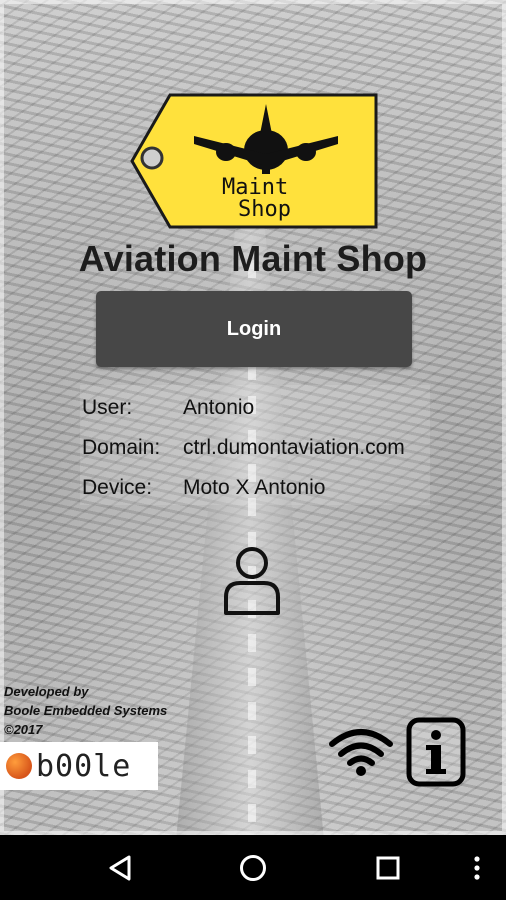  I want to click on back-triangle-icon, so click(120, 867).